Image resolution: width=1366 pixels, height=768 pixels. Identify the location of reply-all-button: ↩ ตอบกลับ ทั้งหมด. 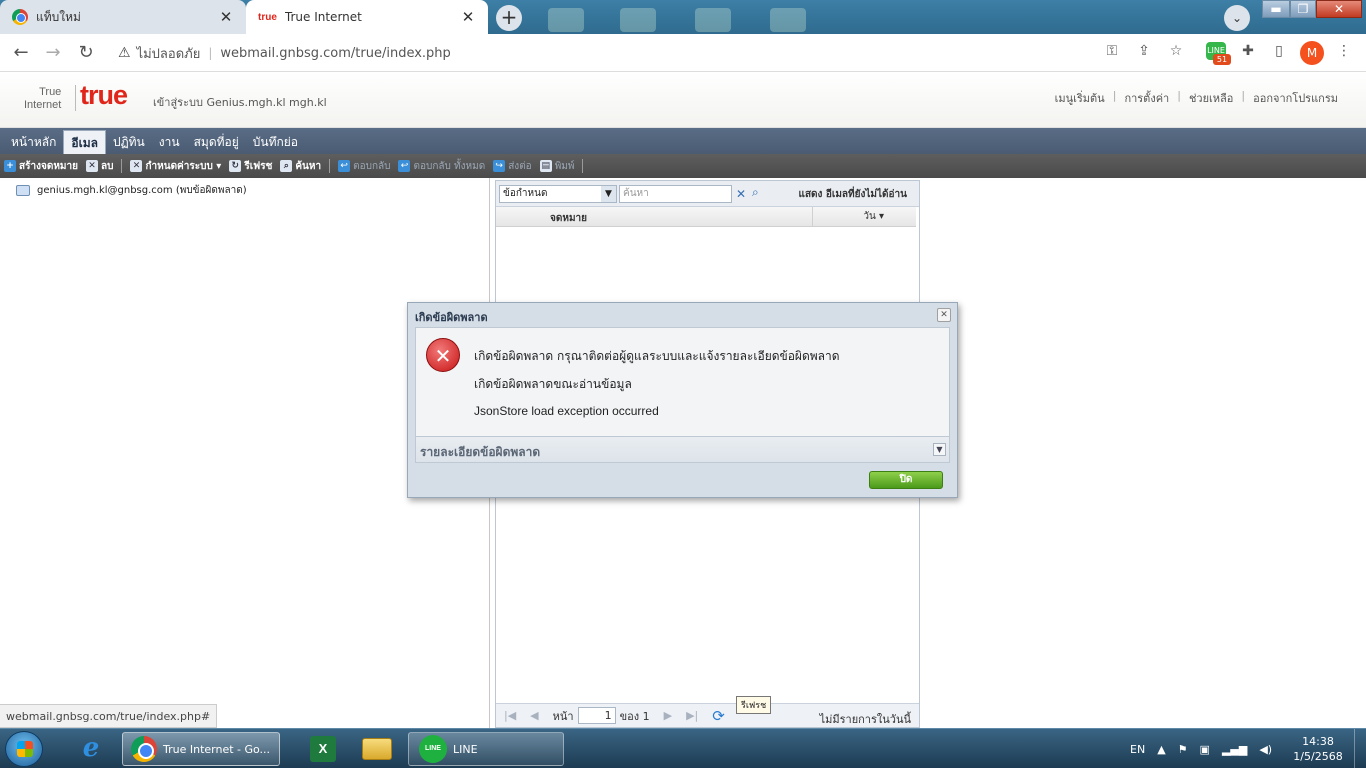
(441, 166).